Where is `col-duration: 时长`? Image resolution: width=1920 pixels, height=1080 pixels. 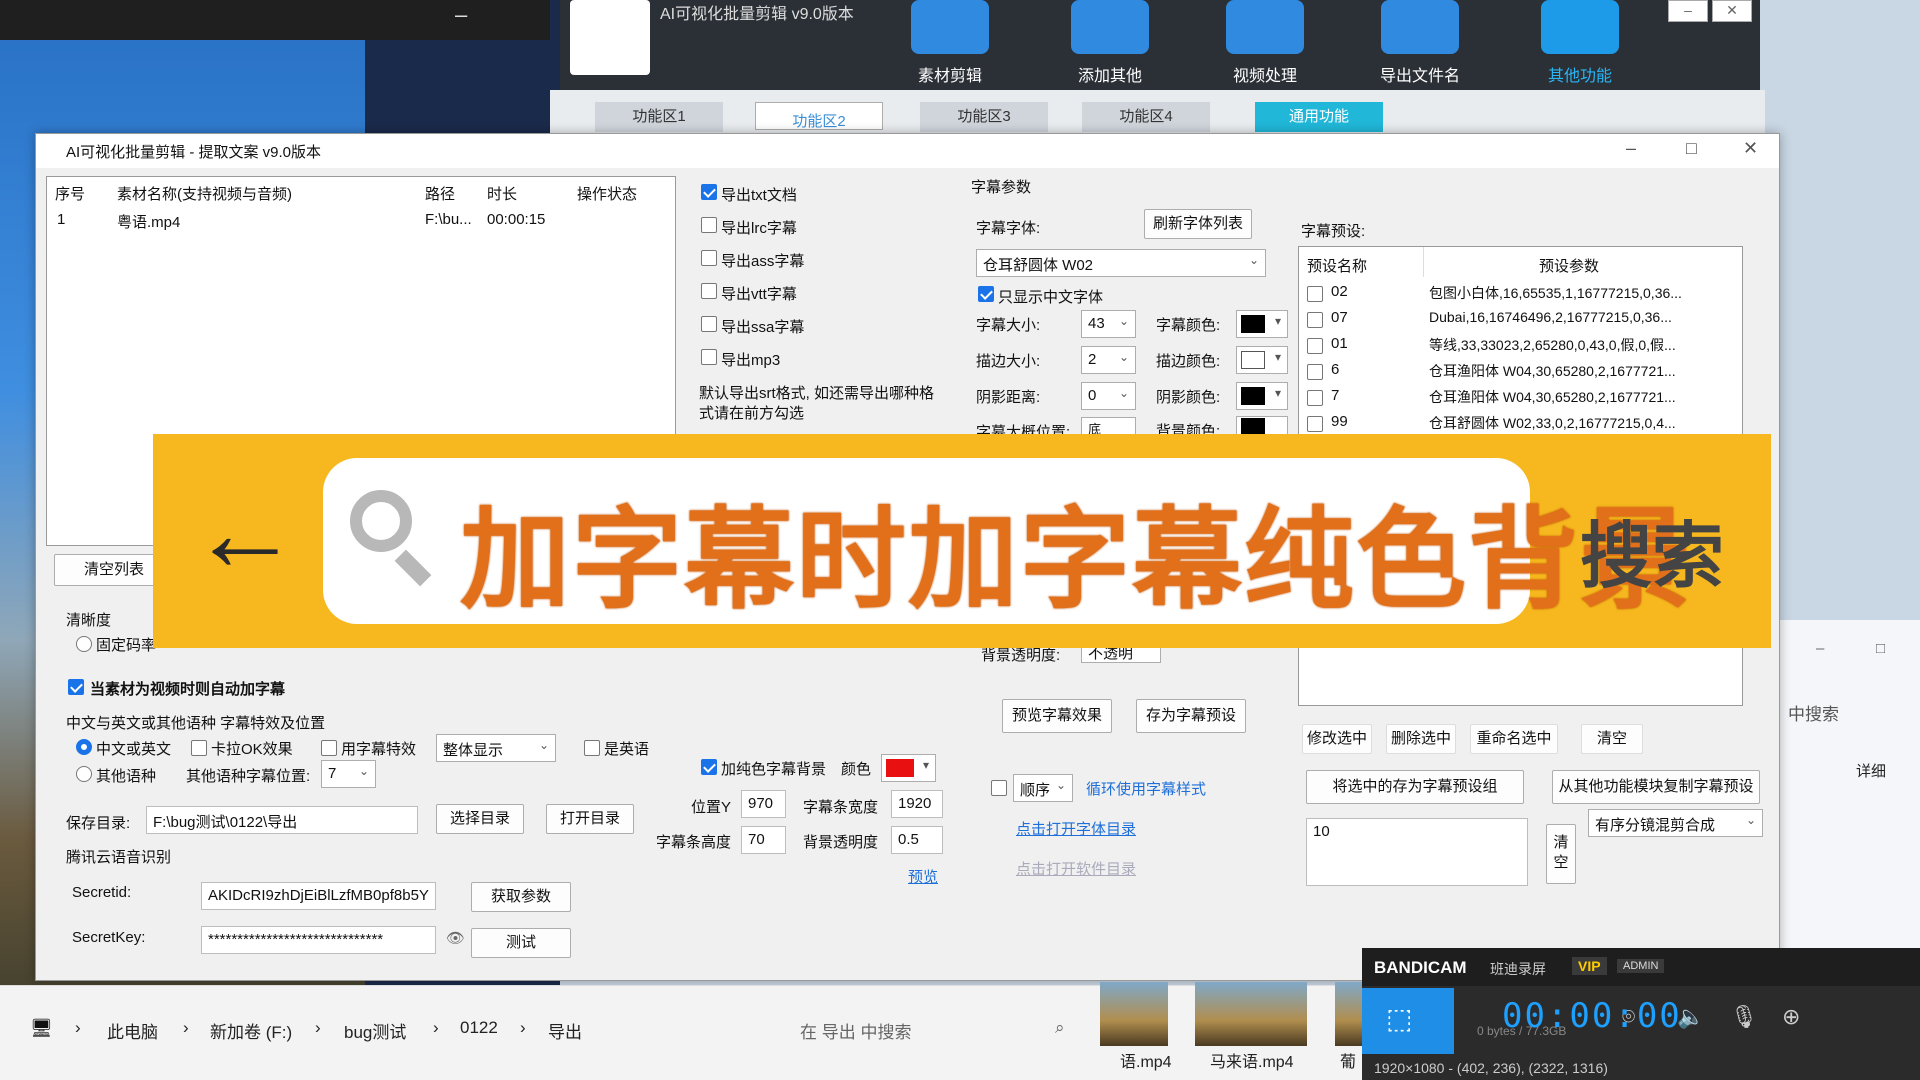
col-duration: 时长 is located at coordinates (502, 193).